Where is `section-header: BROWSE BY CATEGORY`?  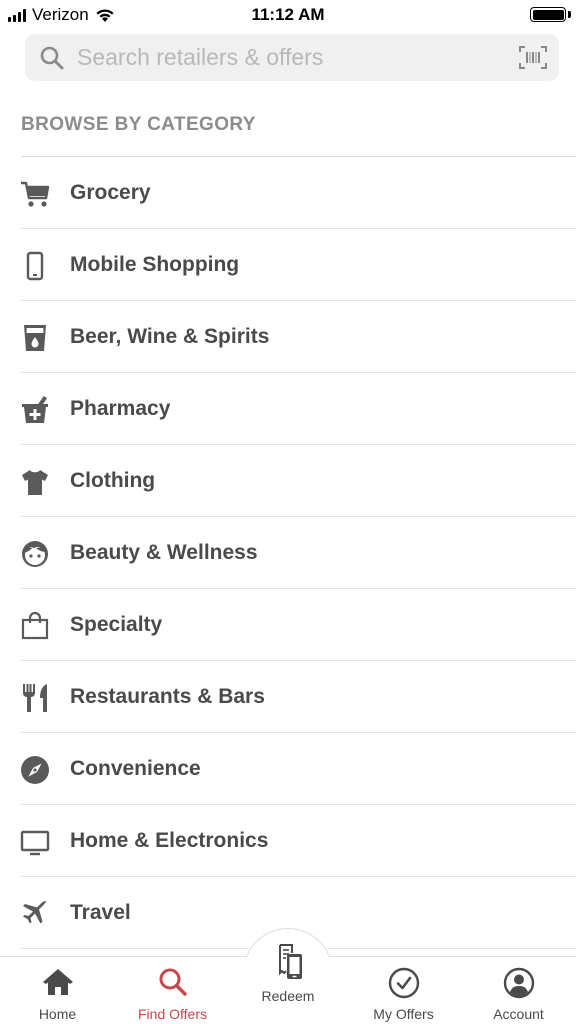
section-header: BROWSE BY CATEGORY is located at coordinates (138, 124).